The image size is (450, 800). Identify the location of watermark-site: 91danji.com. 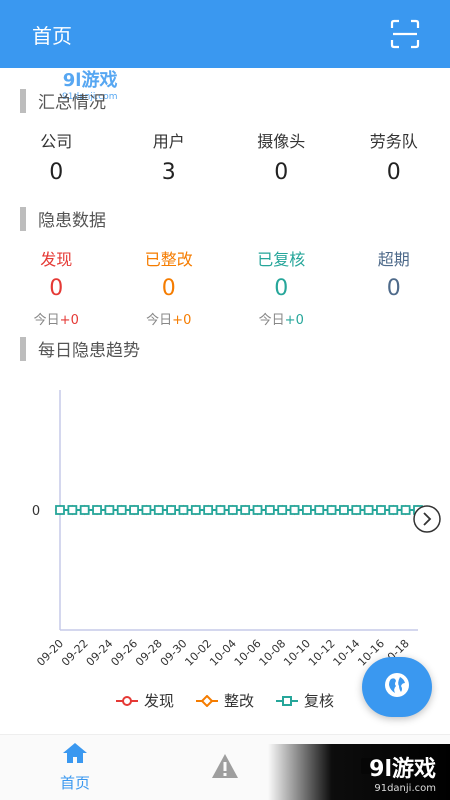
(405, 788).